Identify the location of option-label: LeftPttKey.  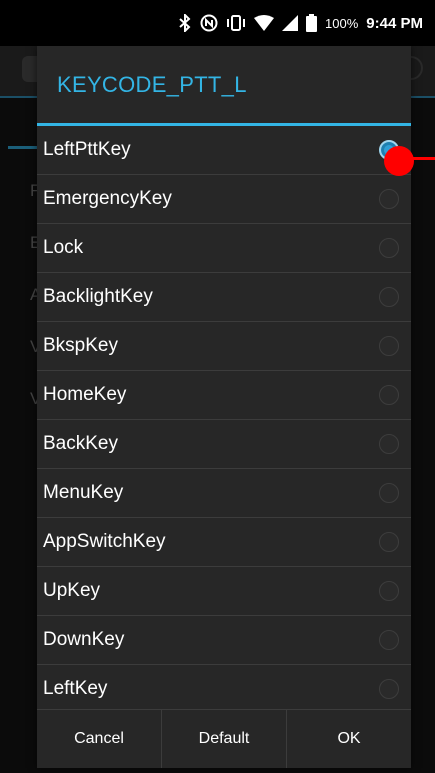
(87, 149).